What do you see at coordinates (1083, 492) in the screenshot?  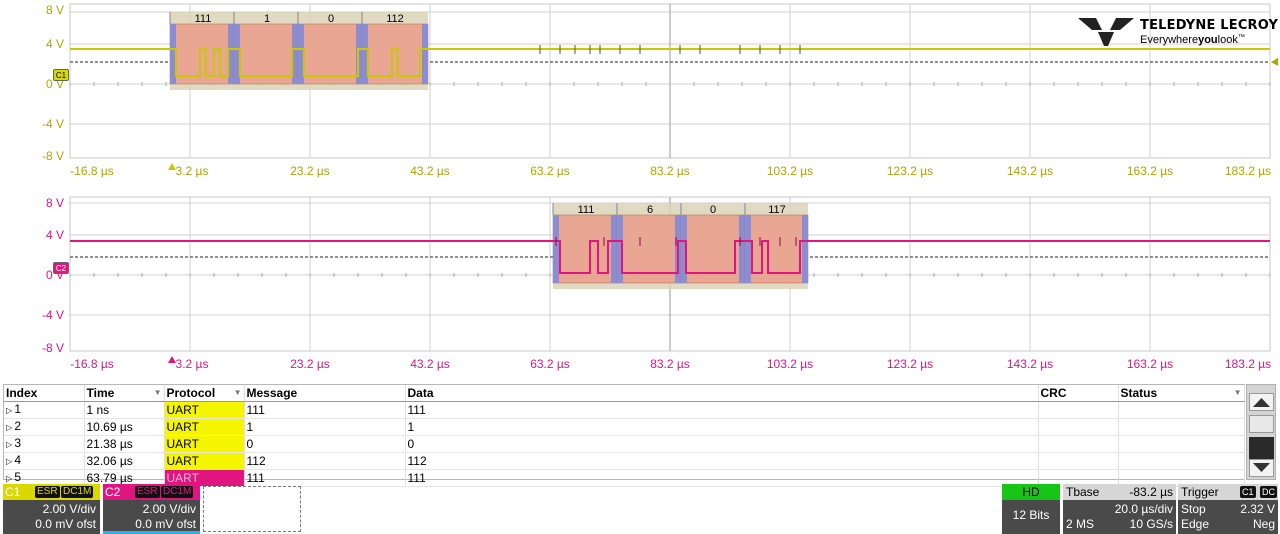 I see `timebase-label: Tbase` at bounding box center [1083, 492].